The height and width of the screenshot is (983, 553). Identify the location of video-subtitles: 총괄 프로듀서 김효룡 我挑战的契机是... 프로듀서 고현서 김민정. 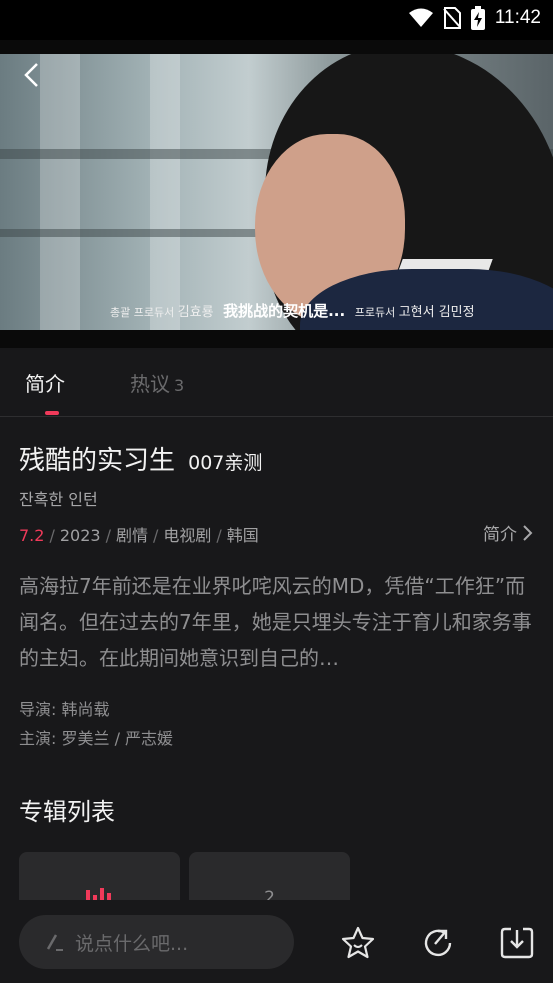
(292, 310).